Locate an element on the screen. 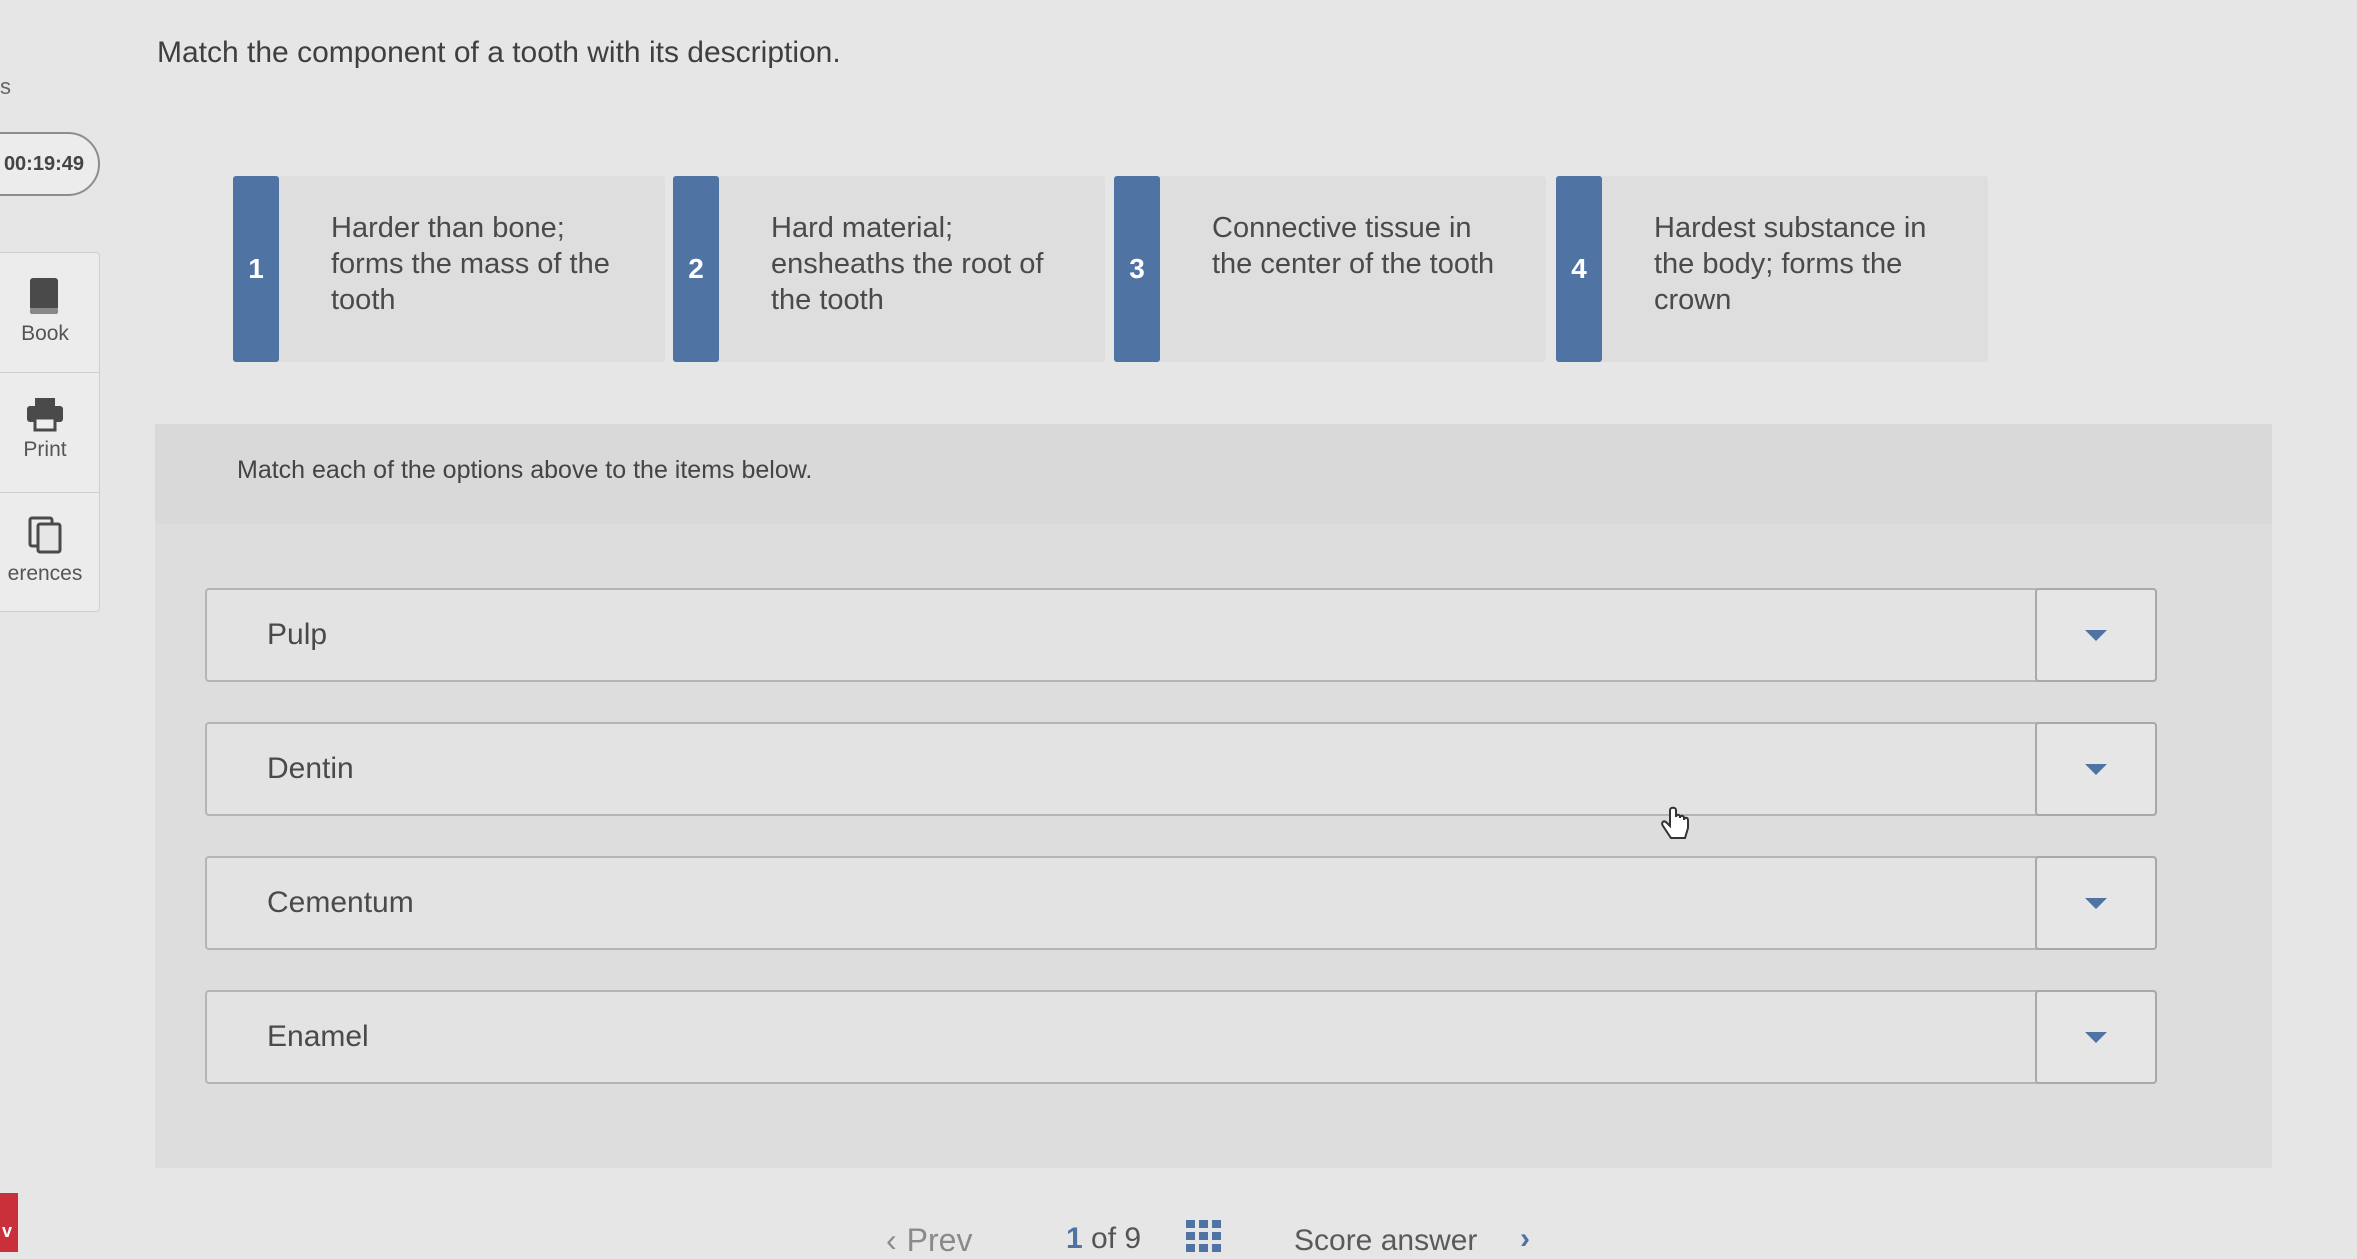 The height and width of the screenshot is (1259, 2357). current-page: 1 is located at coordinates (1074, 1238).